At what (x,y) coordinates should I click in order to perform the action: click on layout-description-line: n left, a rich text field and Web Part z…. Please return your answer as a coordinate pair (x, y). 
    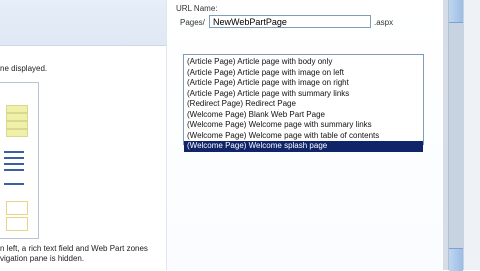
    Looking at the image, I should click on (74, 248).